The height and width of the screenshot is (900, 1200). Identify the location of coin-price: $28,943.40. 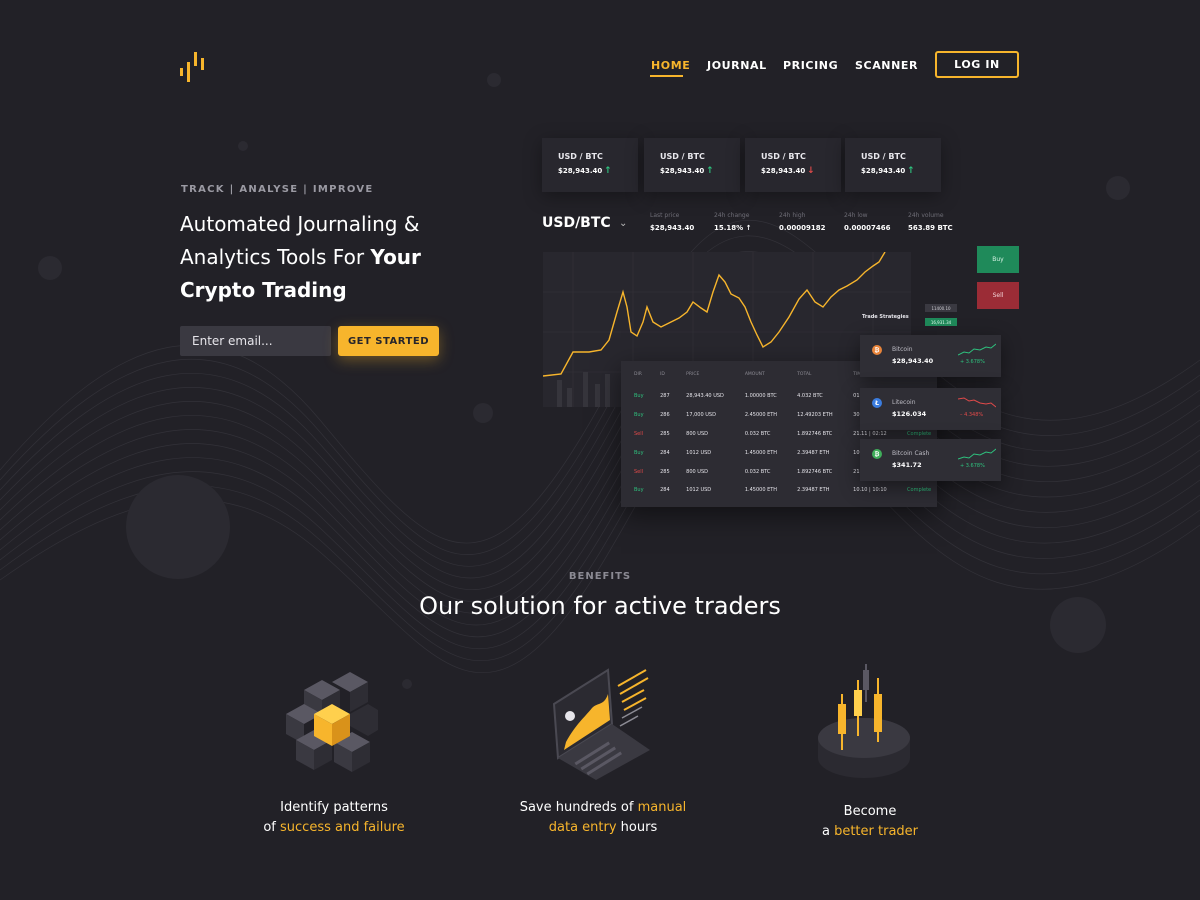
(913, 361).